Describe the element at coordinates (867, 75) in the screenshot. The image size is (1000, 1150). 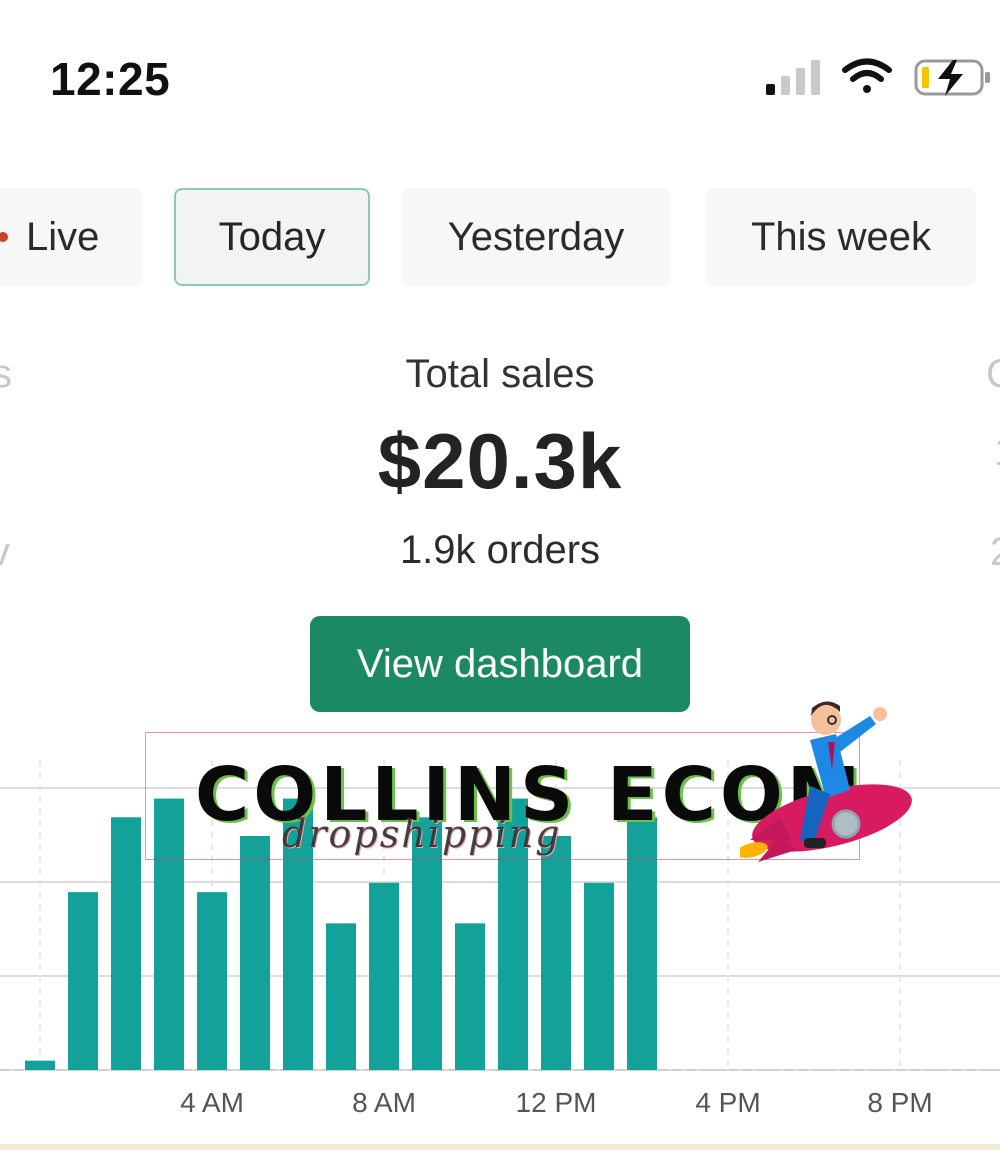
I see `wifi-icon` at that location.